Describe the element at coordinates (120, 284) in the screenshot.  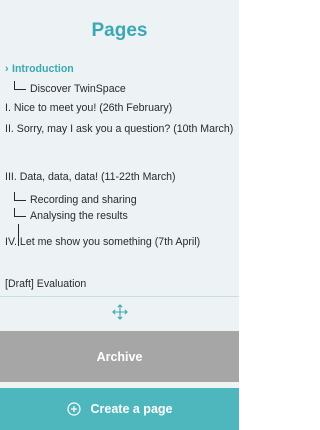
I see `page-item-draft-evaluation: [Draft] Evaluation` at that location.